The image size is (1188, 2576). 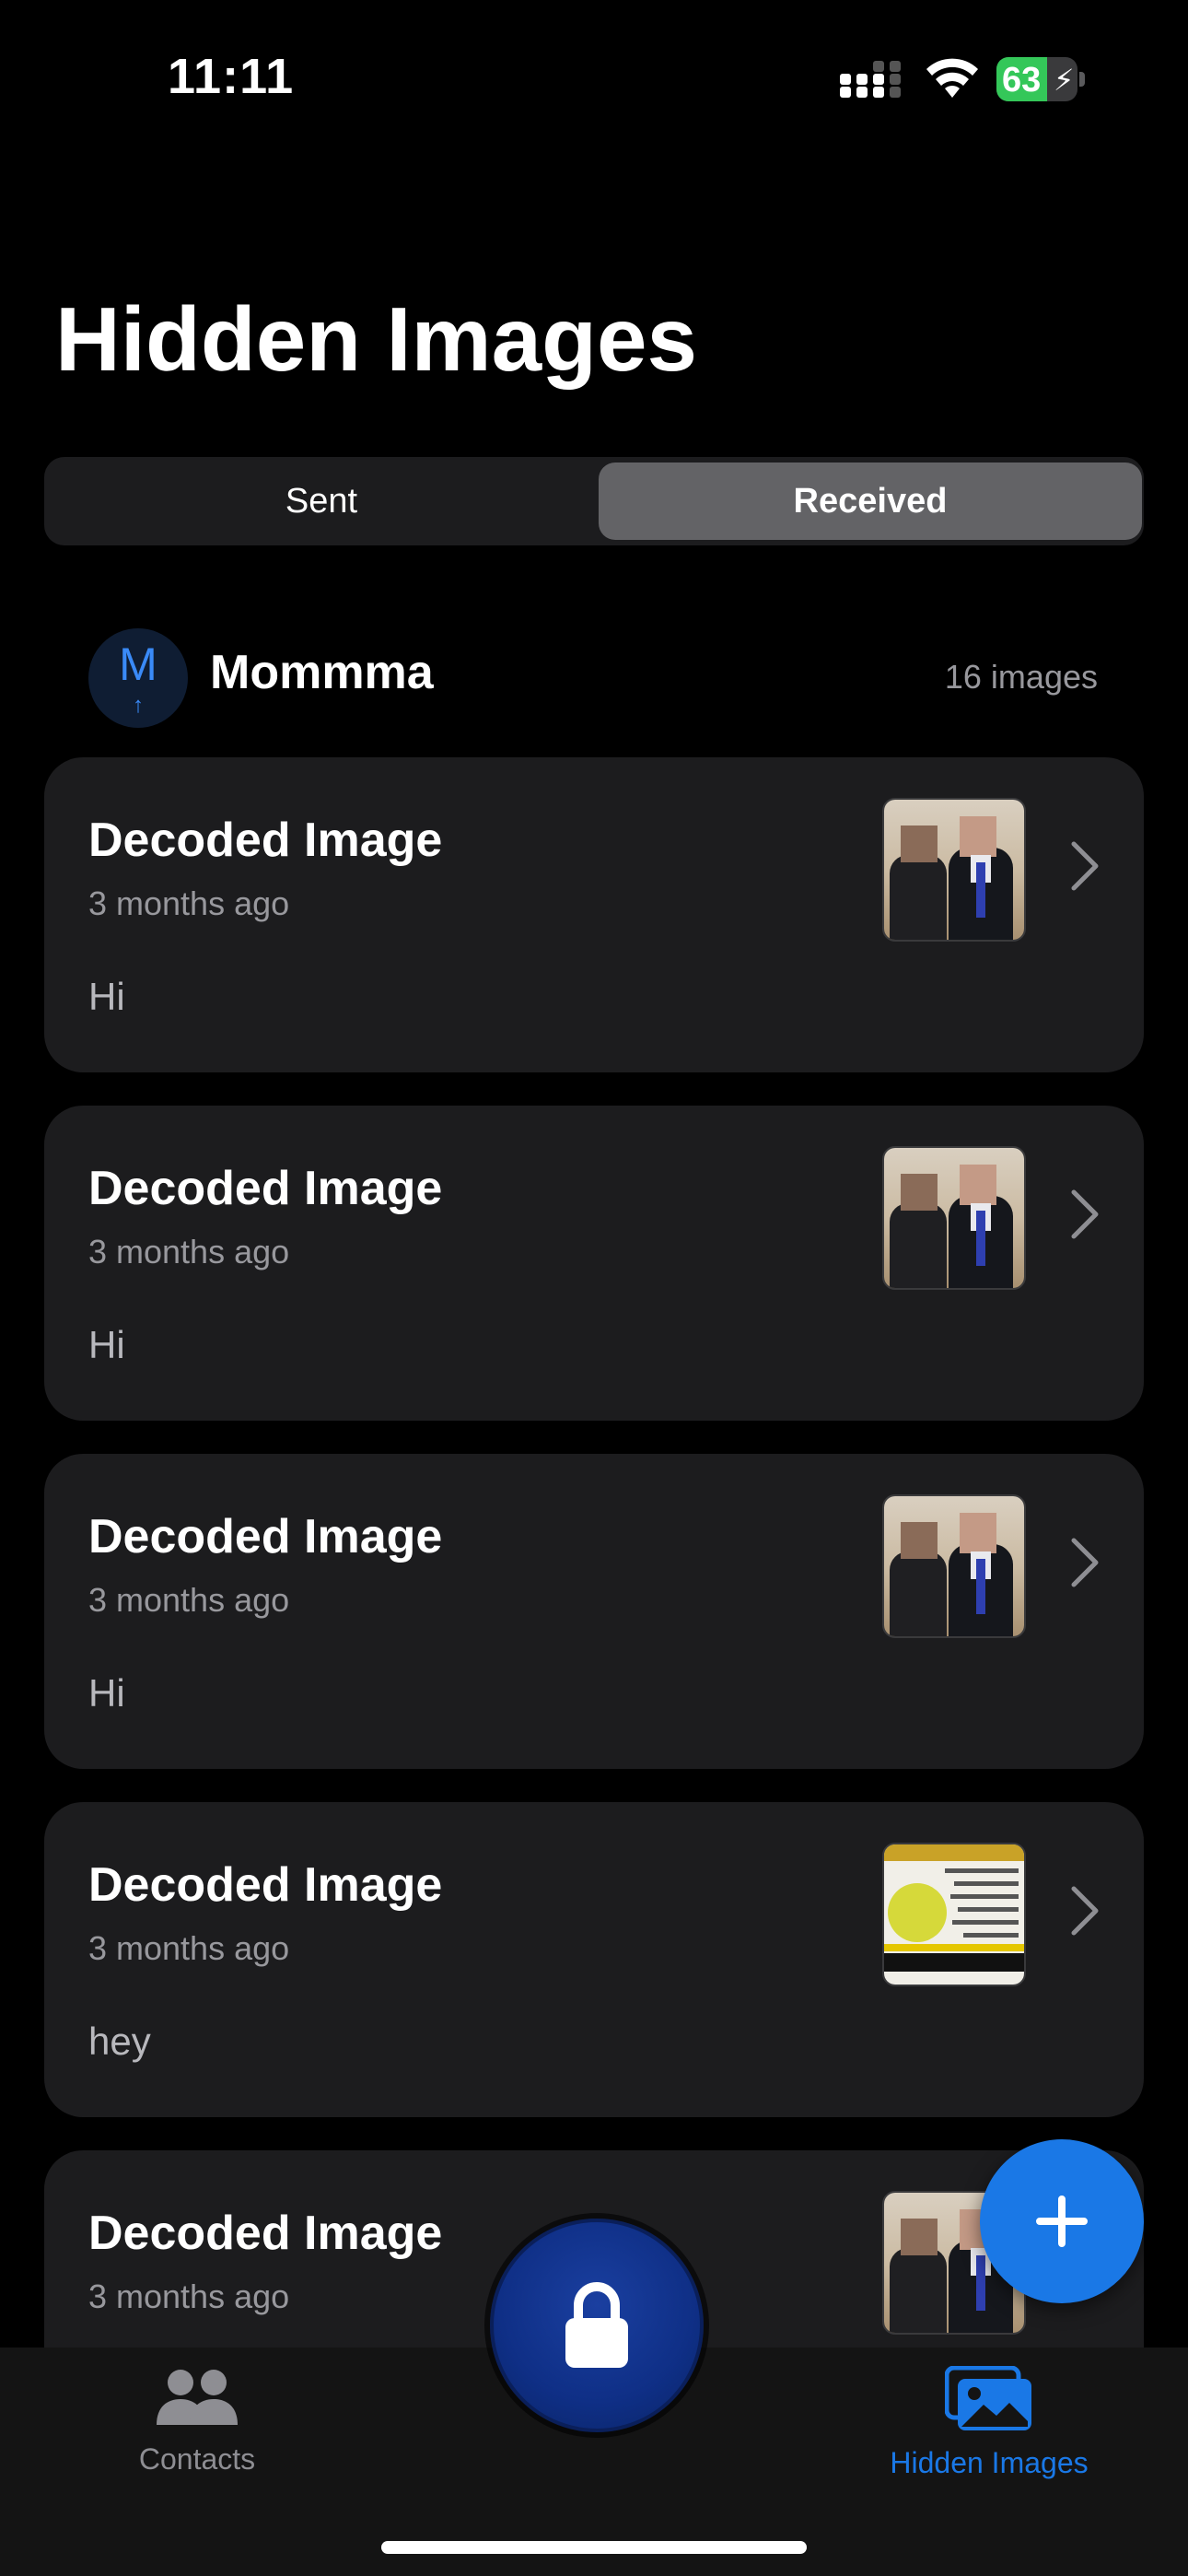 I want to click on lock-button, so click(x=597, y=2325).